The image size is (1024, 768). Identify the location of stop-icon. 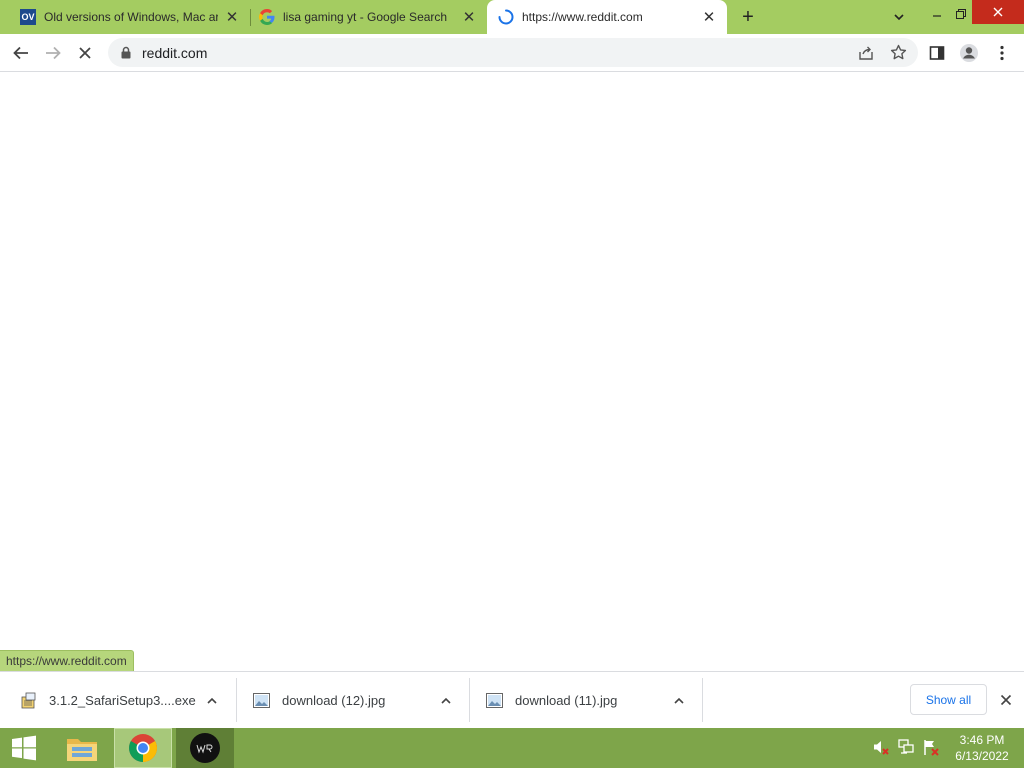
(85, 53).